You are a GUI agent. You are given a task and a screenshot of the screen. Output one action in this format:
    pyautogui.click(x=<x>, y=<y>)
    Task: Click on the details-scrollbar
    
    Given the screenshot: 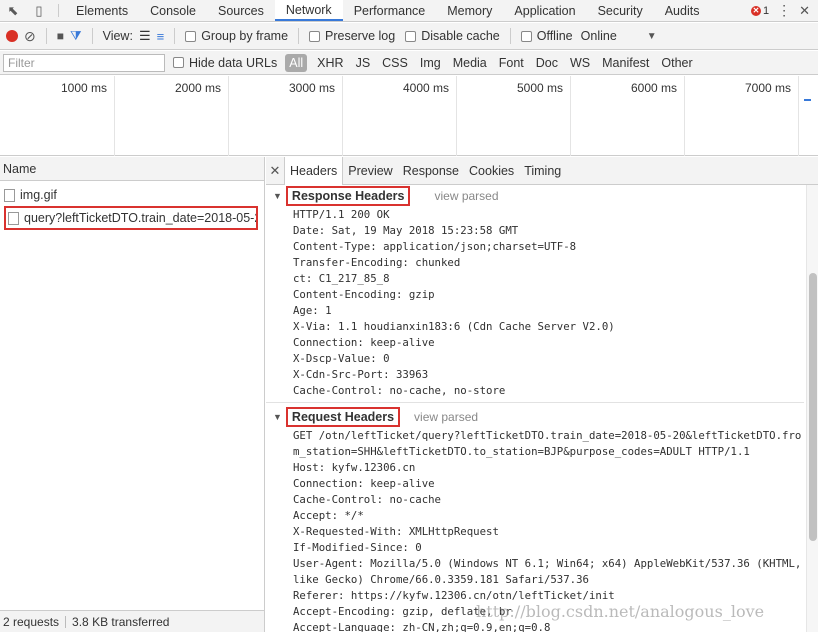 What is the action you would take?
    pyautogui.click(x=812, y=408)
    